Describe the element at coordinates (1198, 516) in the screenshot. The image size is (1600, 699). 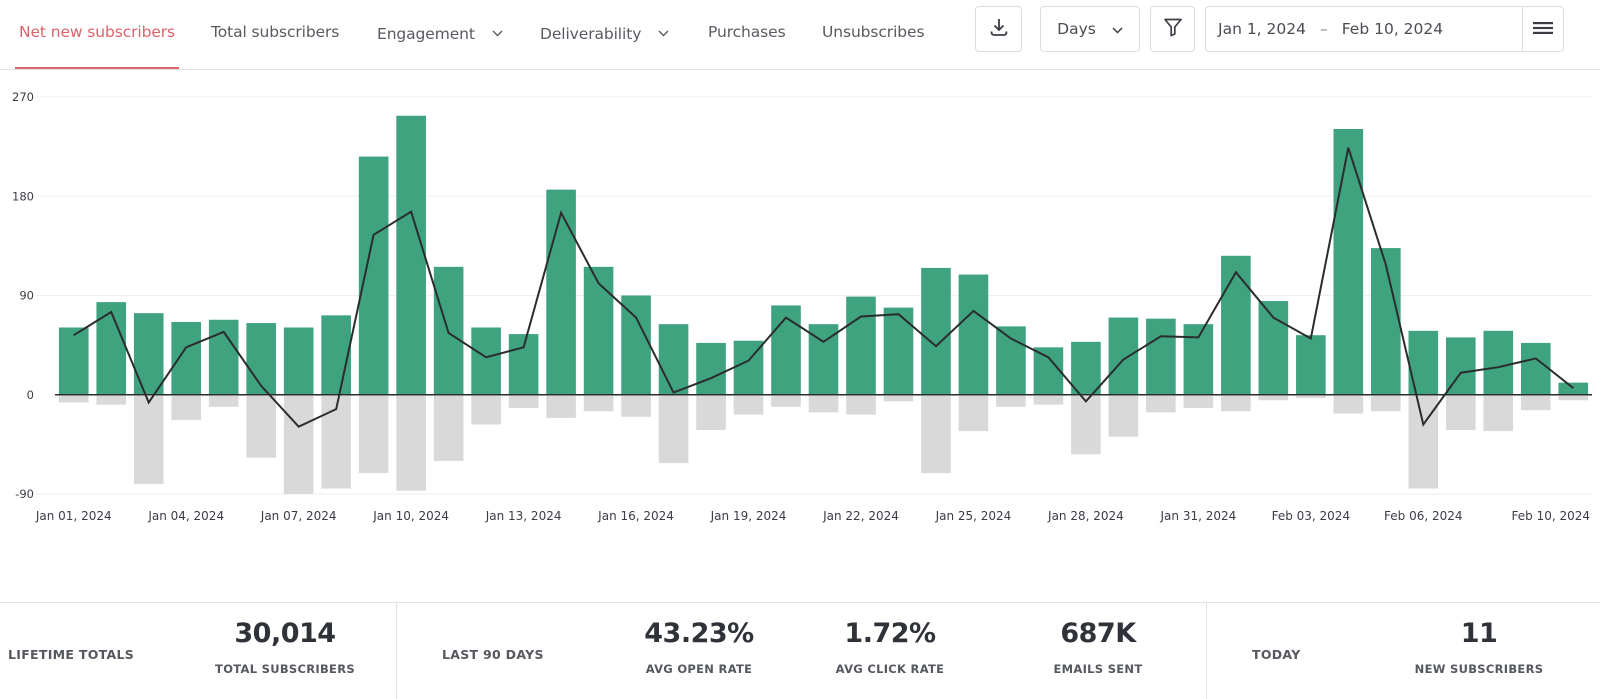
I see `x-tick-label: Jan 31, 2024` at that location.